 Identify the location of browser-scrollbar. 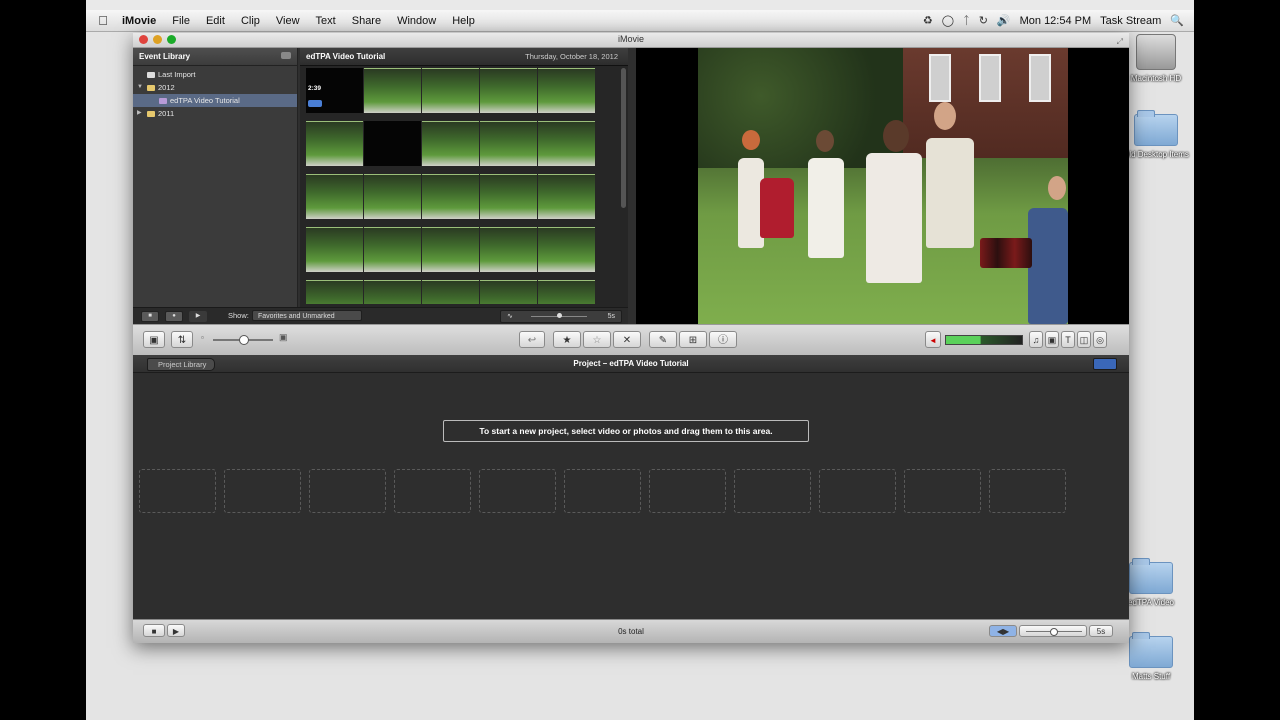
(623, 138).